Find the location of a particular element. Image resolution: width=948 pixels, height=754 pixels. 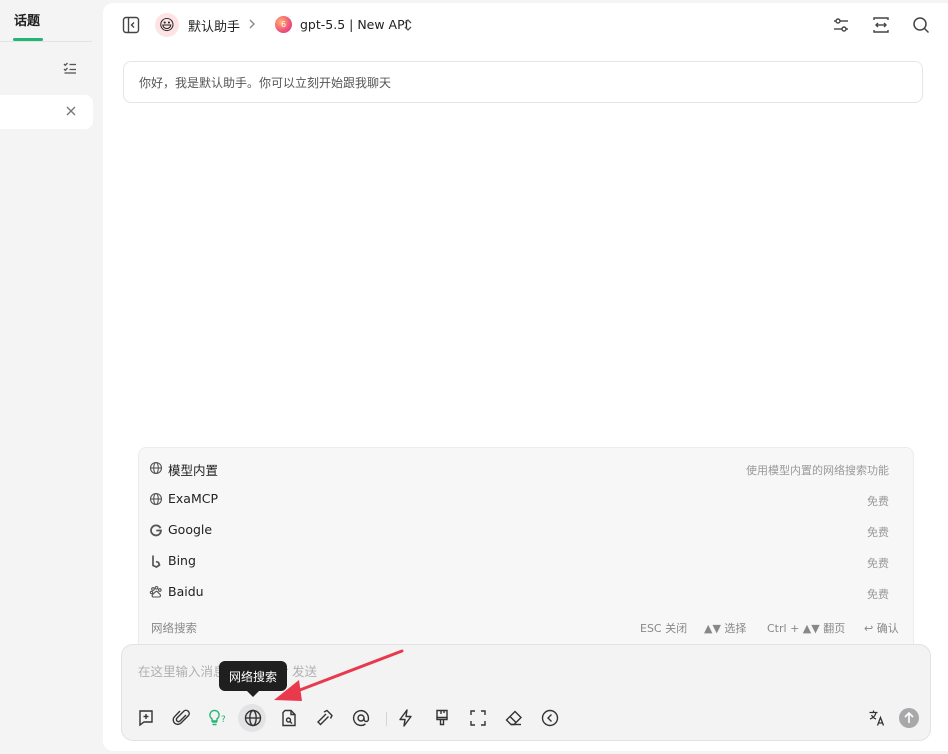

new-topic-icon is located at coordinates (146, 718).